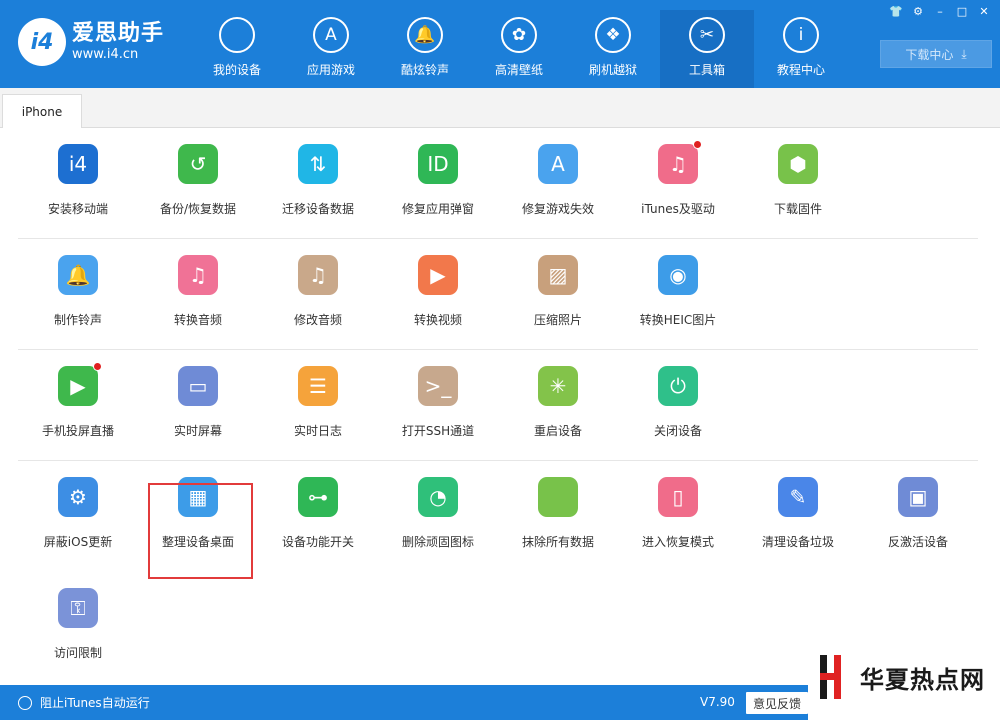 This screenshot has width=1000, height=720. Describe the element at coordinates (557, 542) in the screenshot. I see `tool-label: 抹除所有数据` at that location.